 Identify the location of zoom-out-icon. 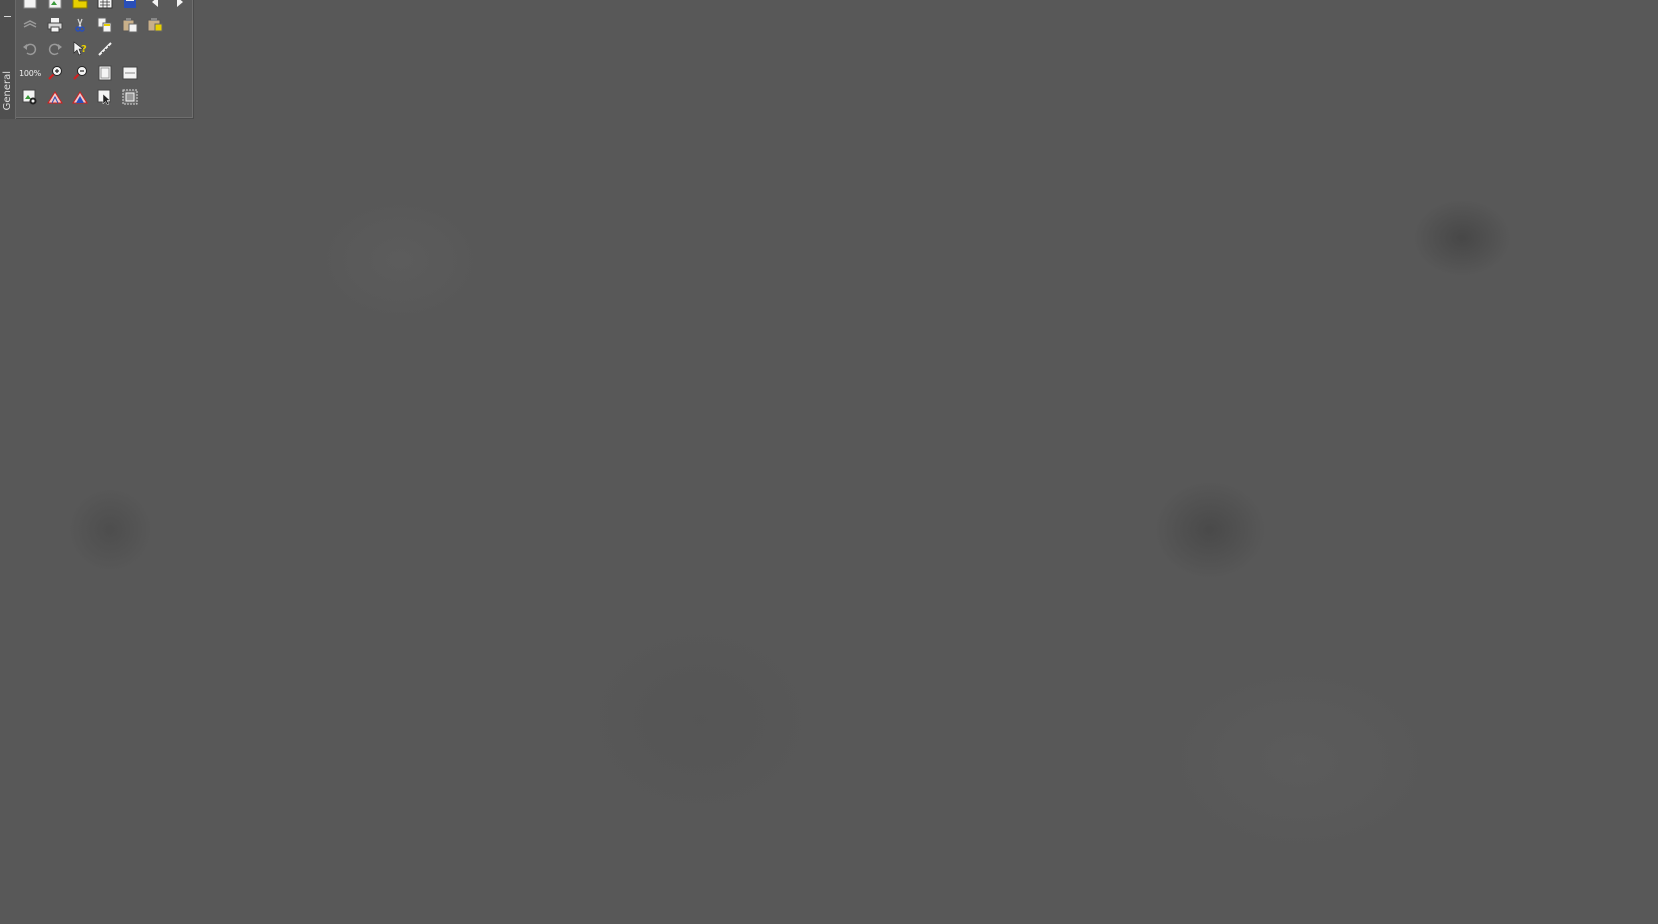
(80, 73).